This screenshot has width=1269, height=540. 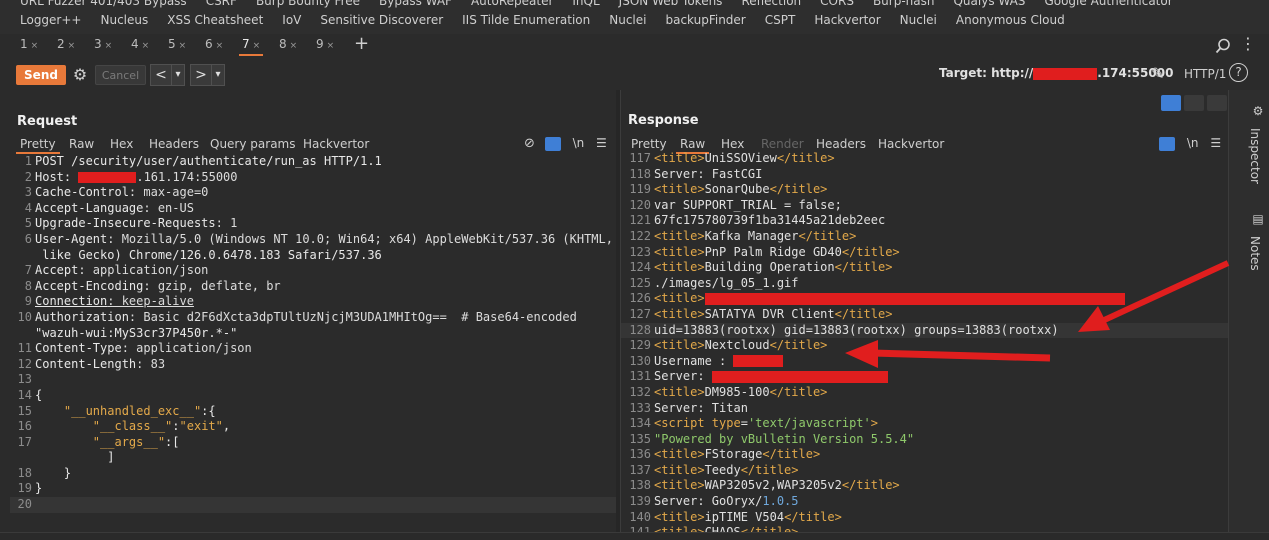 I want to click on add-tab-button: +, so click(x=361, y=43).